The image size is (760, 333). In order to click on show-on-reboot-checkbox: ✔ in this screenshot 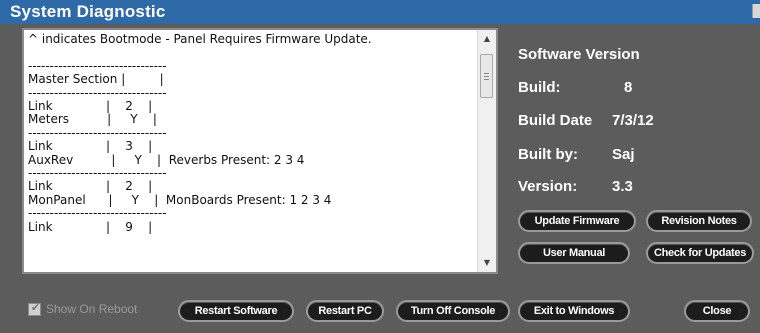, I will do `click(34, 308)`.